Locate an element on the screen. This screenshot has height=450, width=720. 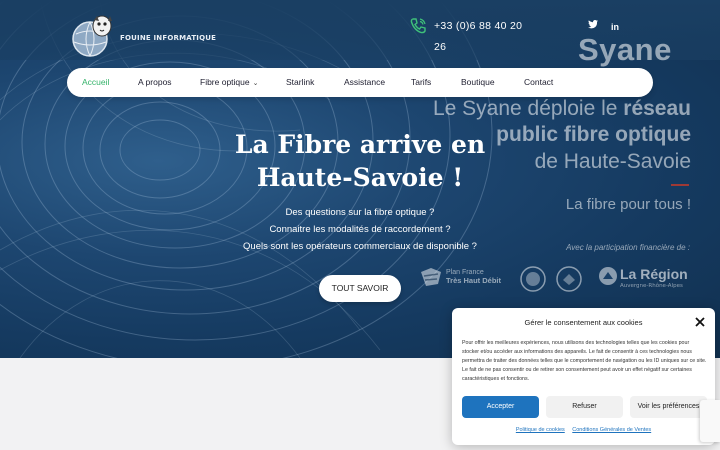
chevron-down-icon: ⌄ is located at coordinates (255, 83).